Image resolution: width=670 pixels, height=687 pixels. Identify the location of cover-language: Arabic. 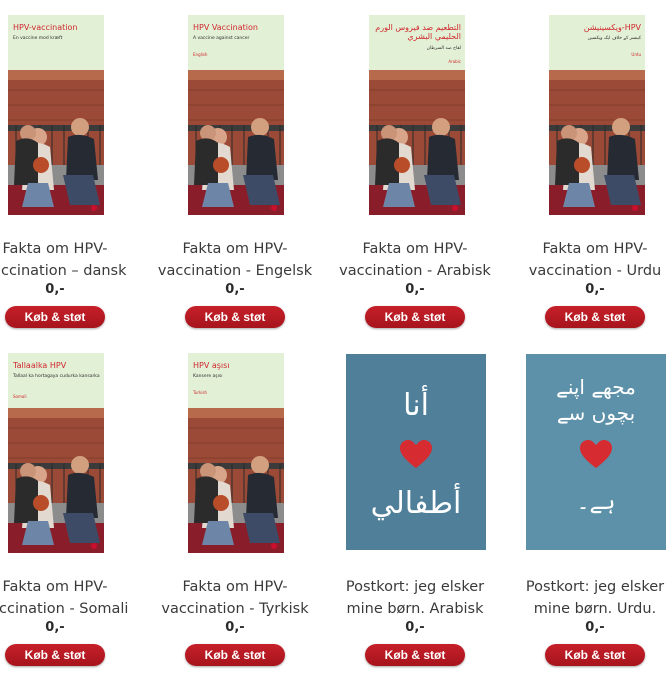
(454, 61).